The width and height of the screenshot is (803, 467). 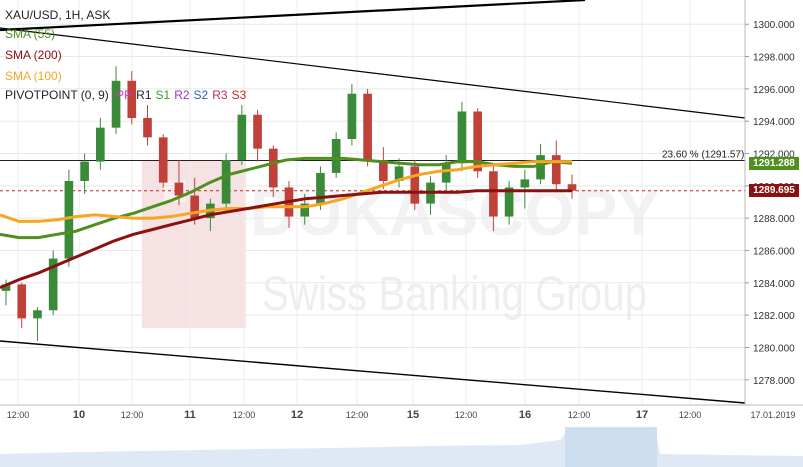 What do you see at coordinates (774, 122) in the screenshot?
I see `y-tick-label: 1294.000` at bounding box center [774, 122].